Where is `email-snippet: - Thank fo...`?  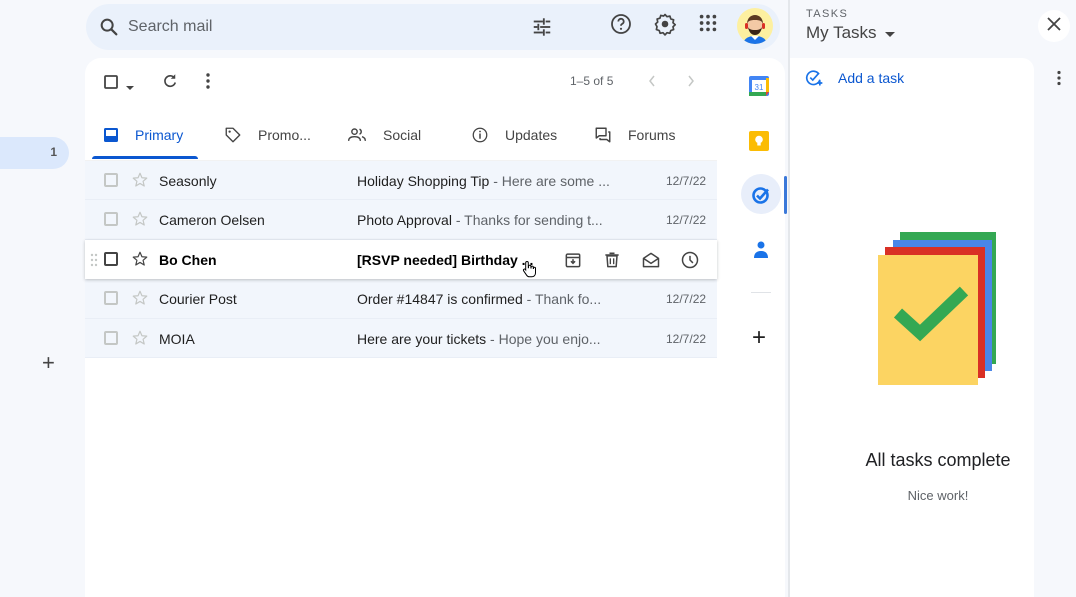 email-snippet: - Thank fo... is located at coordinates (562, 299).